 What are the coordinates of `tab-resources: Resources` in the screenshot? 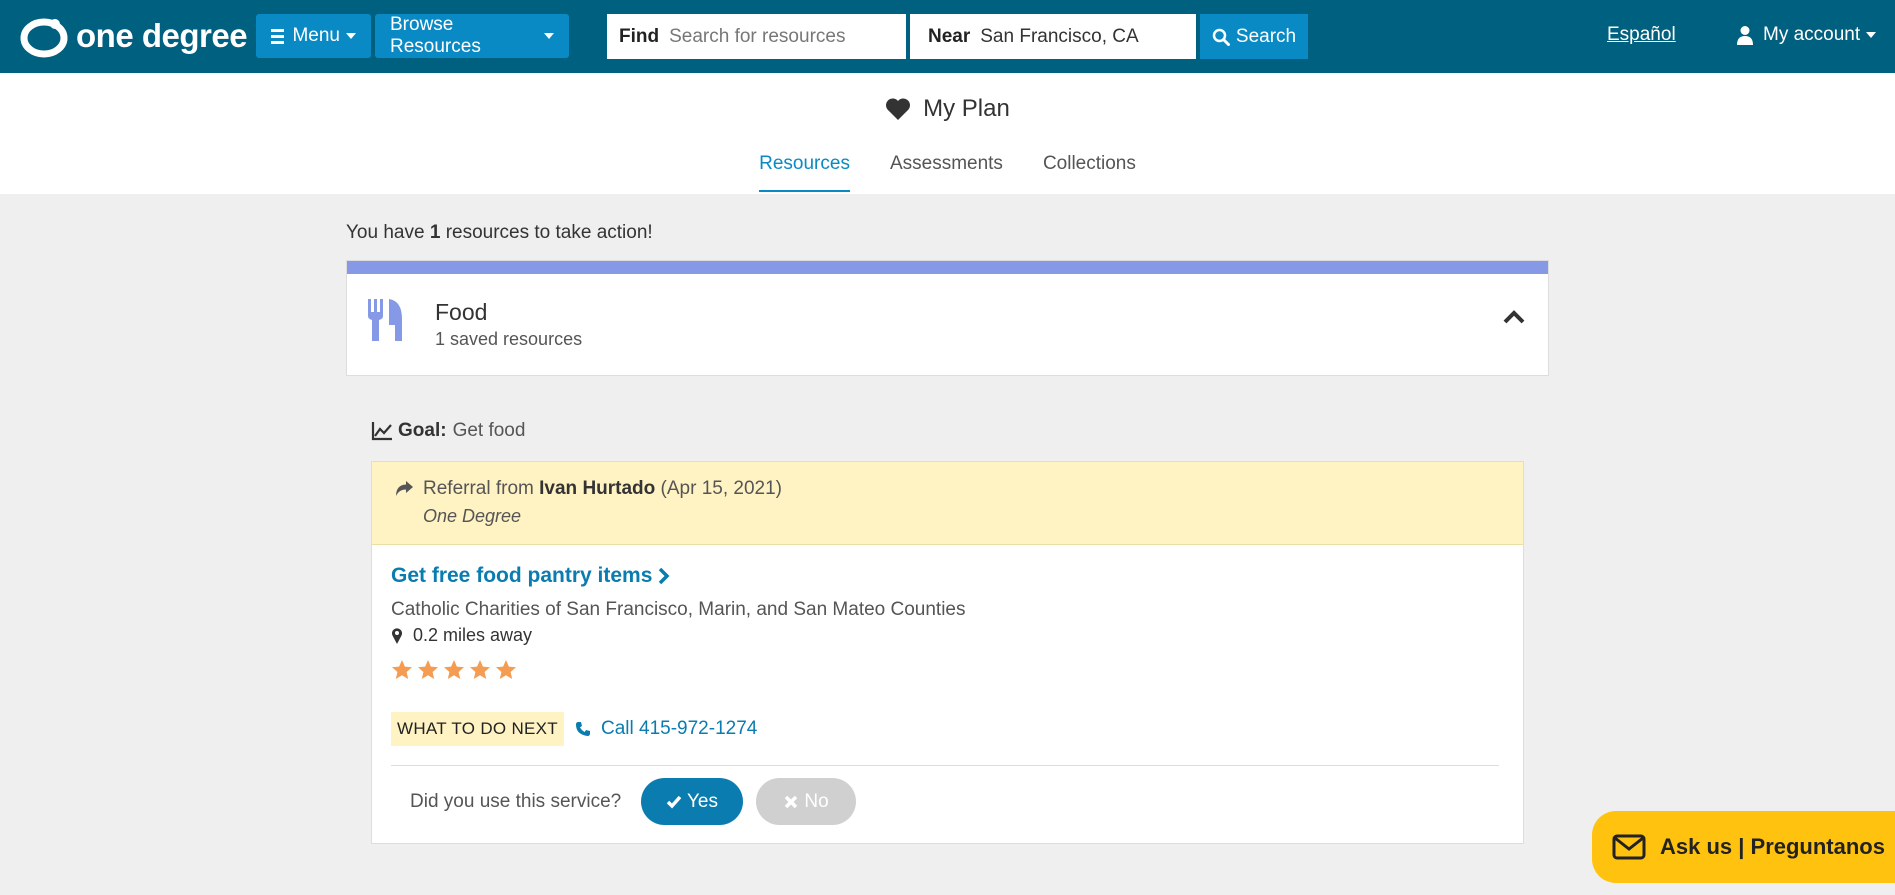 It's located at (804, 172).